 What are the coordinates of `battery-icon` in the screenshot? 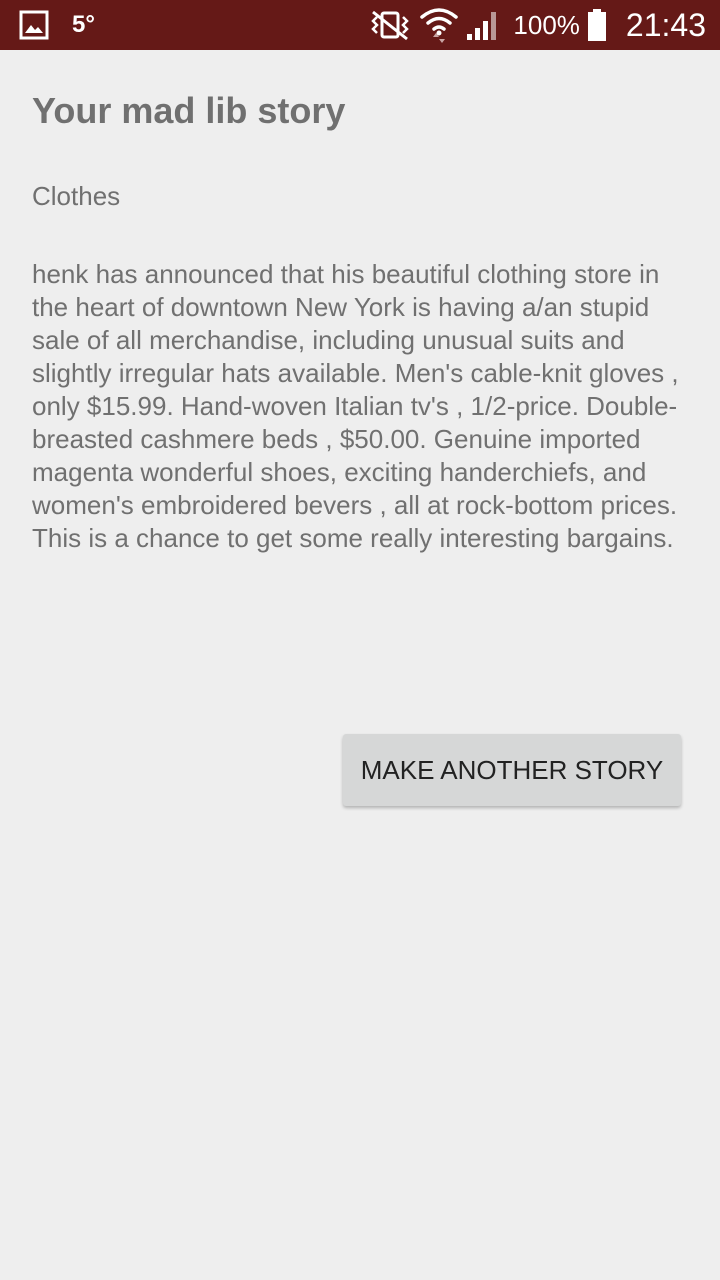 It's located at (596, 25).